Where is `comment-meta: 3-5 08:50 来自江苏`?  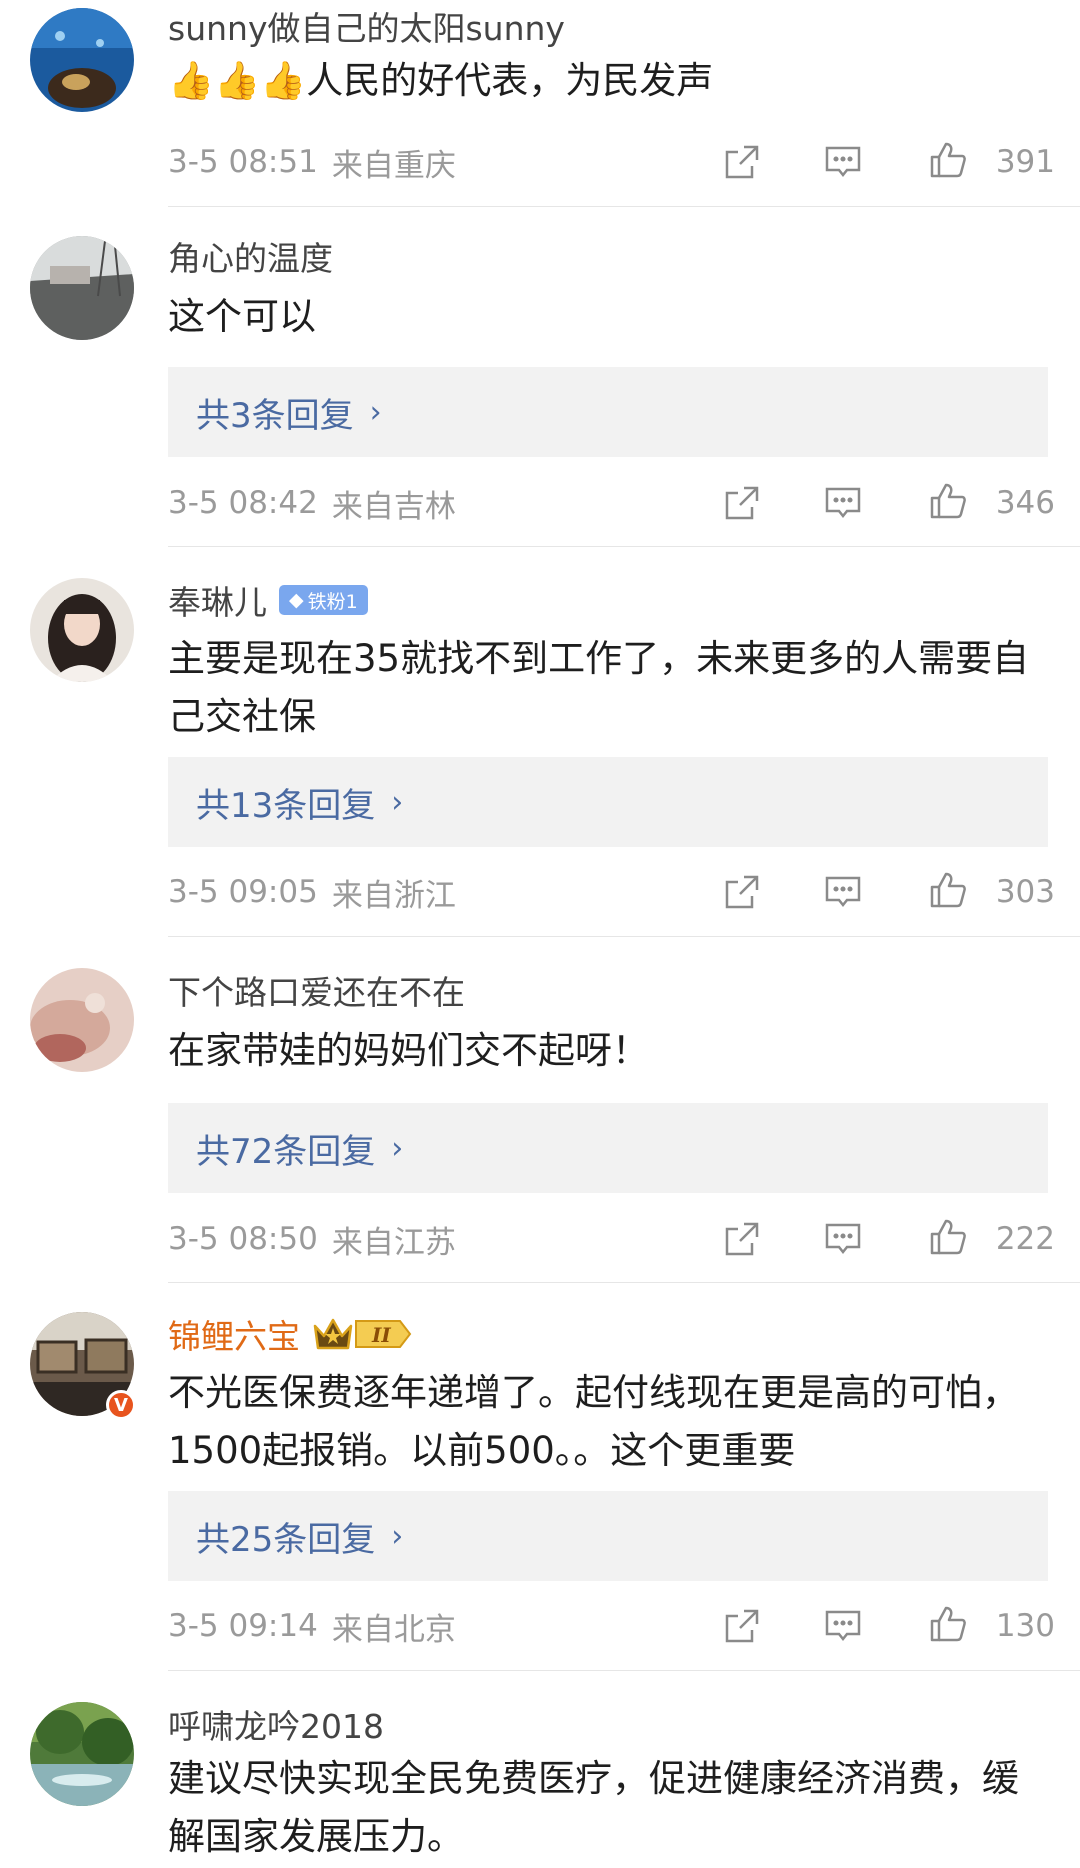 comment-meta: 3-5 08:50 来自江苏 is located at coordinates (312, 1239).